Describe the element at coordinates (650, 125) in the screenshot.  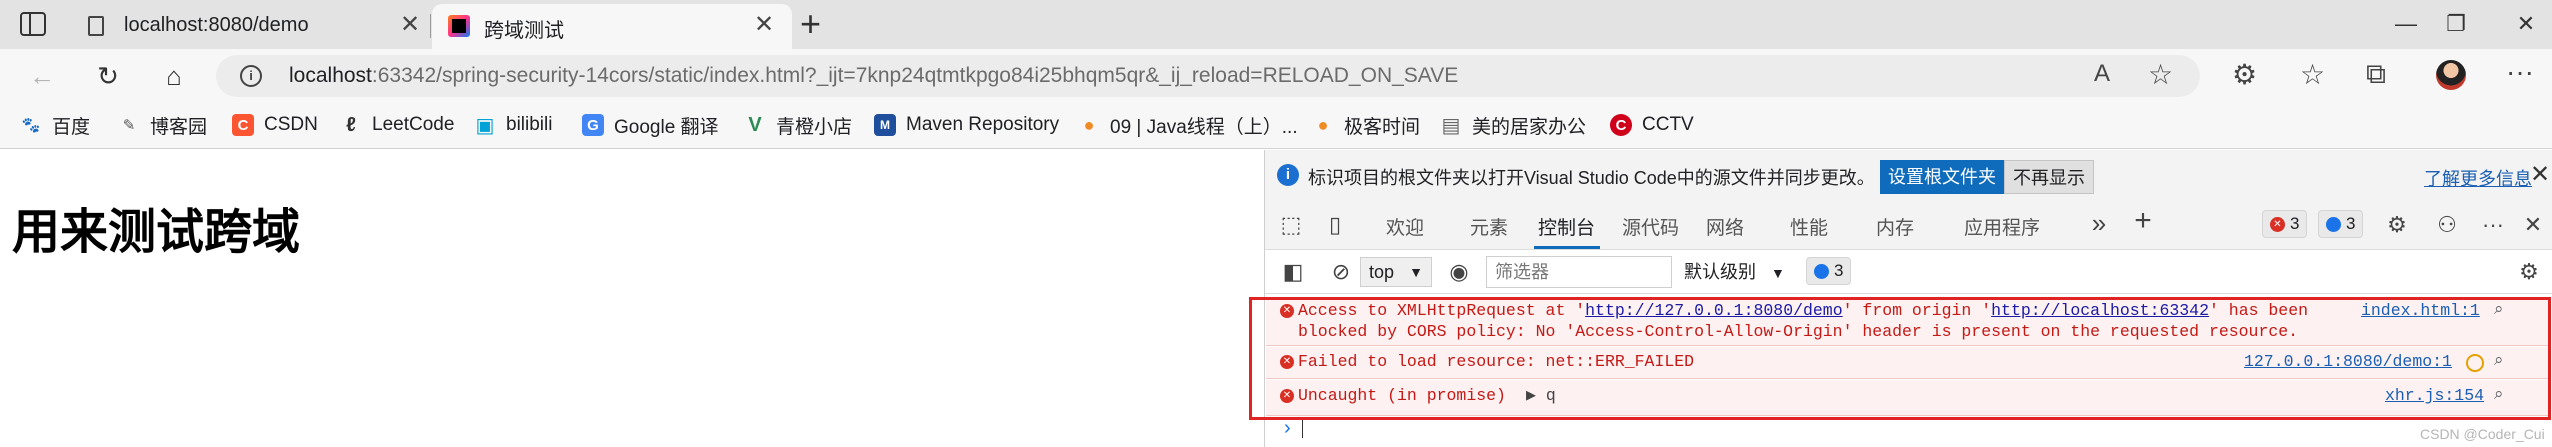
I see `bookmark-item: G Google 翻译` at that location.